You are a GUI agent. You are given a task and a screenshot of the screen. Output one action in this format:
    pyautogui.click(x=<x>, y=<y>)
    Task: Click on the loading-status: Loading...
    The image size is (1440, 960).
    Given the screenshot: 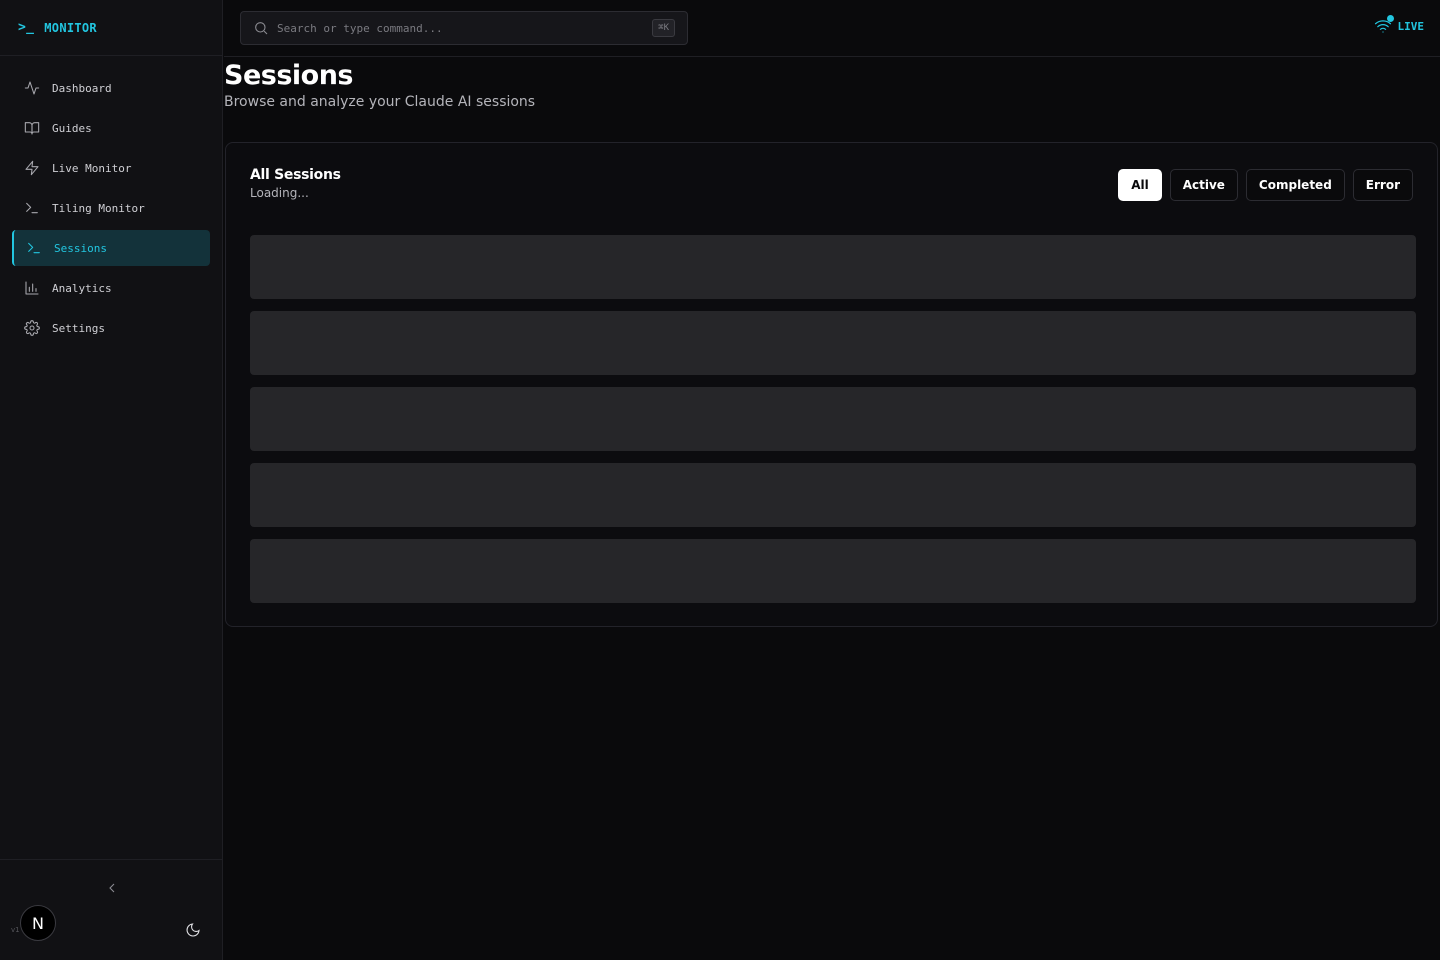 What is the action you would take?
    pyautogui.click(x=279, y=193)
    